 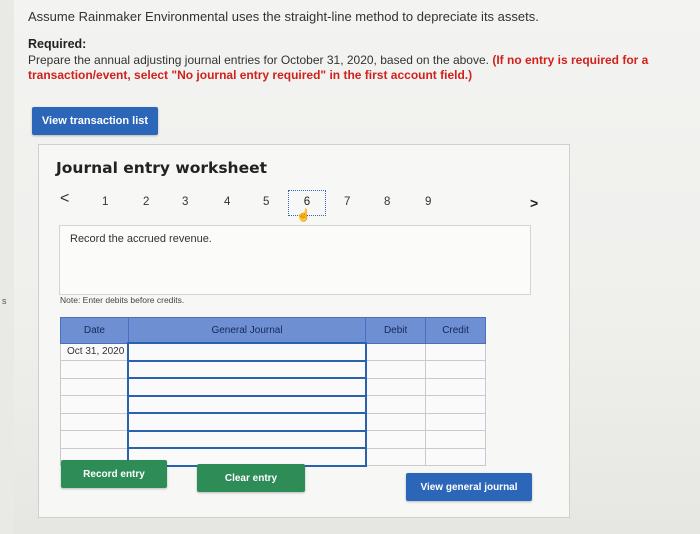 What do you see at coordinates (146, 202) in the screenshot?
I see `step-2: 2` at bounding box center [146, 202].